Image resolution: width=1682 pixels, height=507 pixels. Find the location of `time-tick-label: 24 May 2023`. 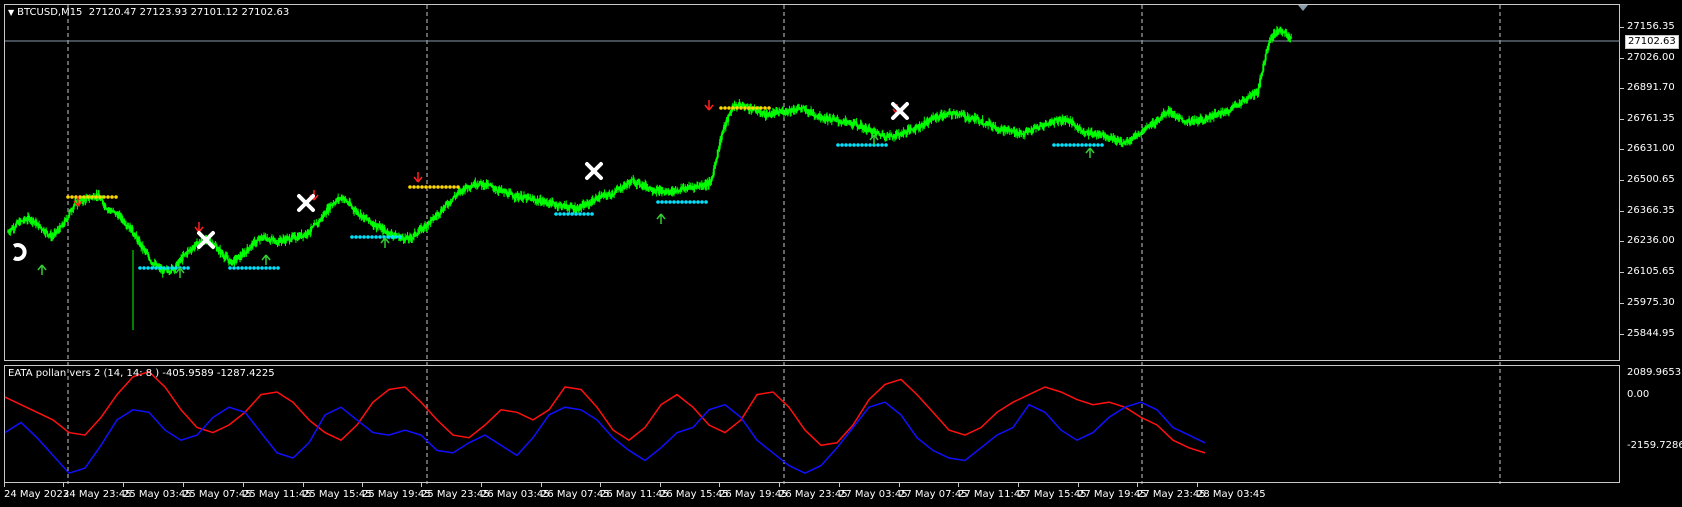

time-tick-label: 24 May 2023 is located at coordinates (37, 494).